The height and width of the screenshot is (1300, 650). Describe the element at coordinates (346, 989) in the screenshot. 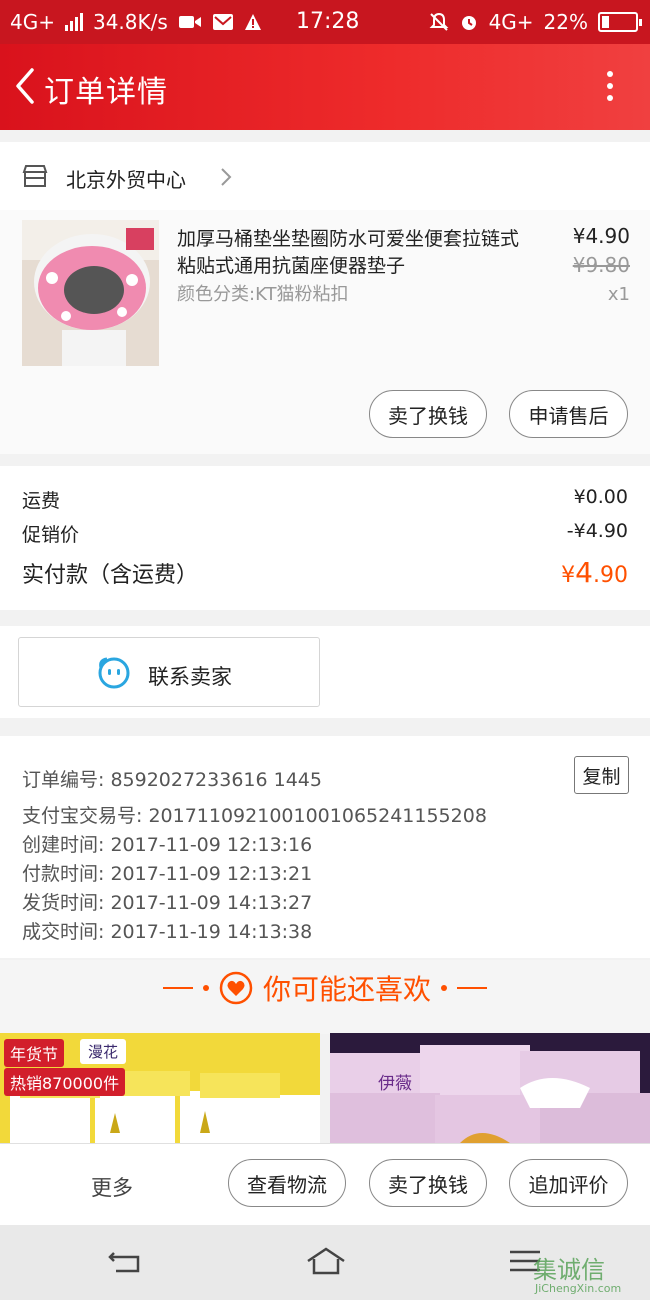

I see `recommend-title: 你可能还喜欢` at that location.